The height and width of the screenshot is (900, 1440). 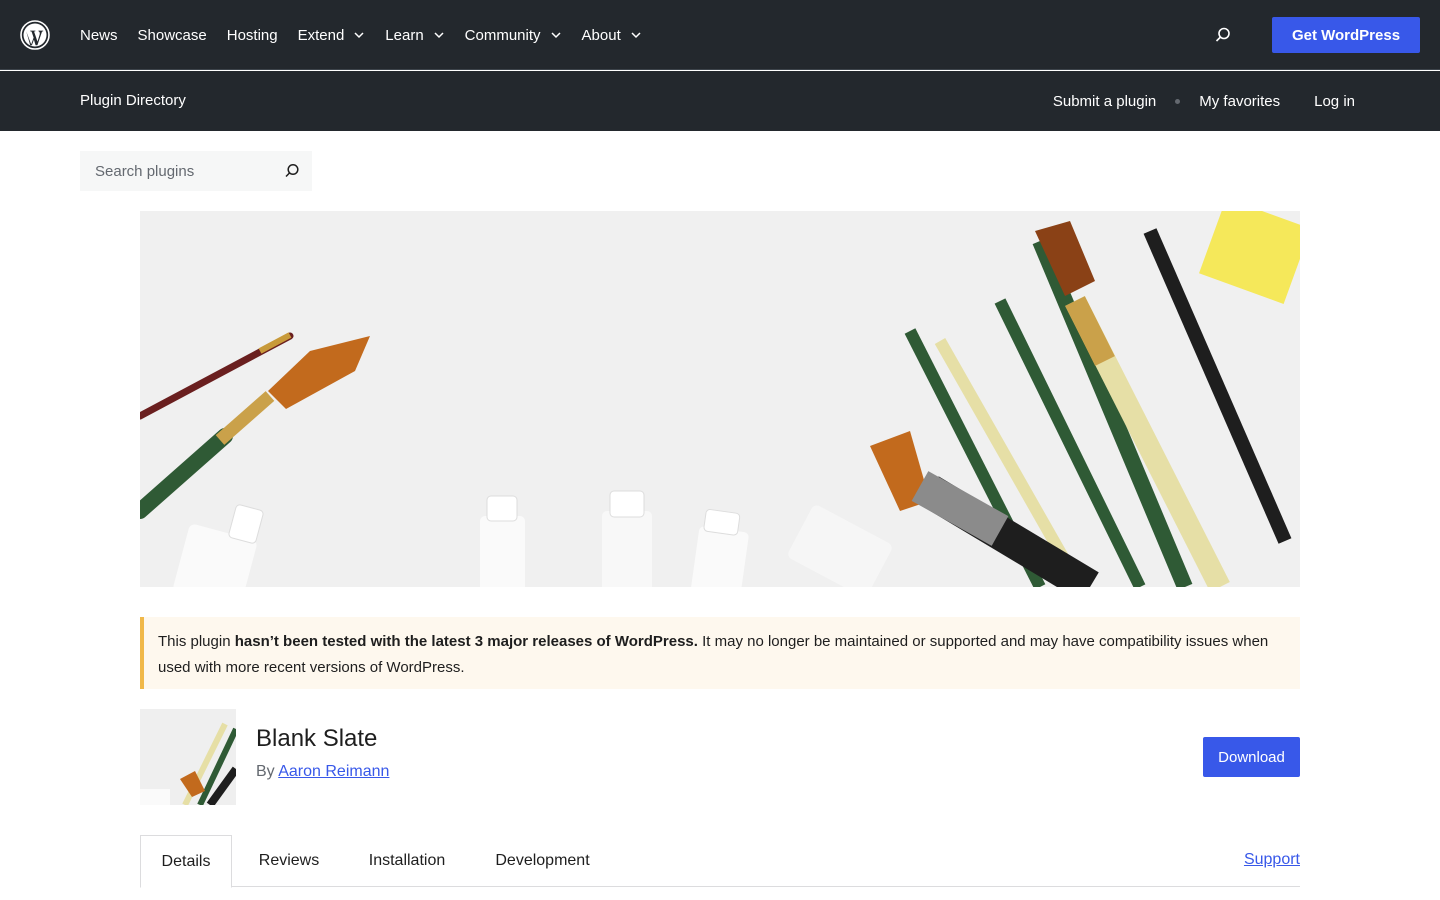 I want to click on nav-label: News, so click(x=99, y=35).